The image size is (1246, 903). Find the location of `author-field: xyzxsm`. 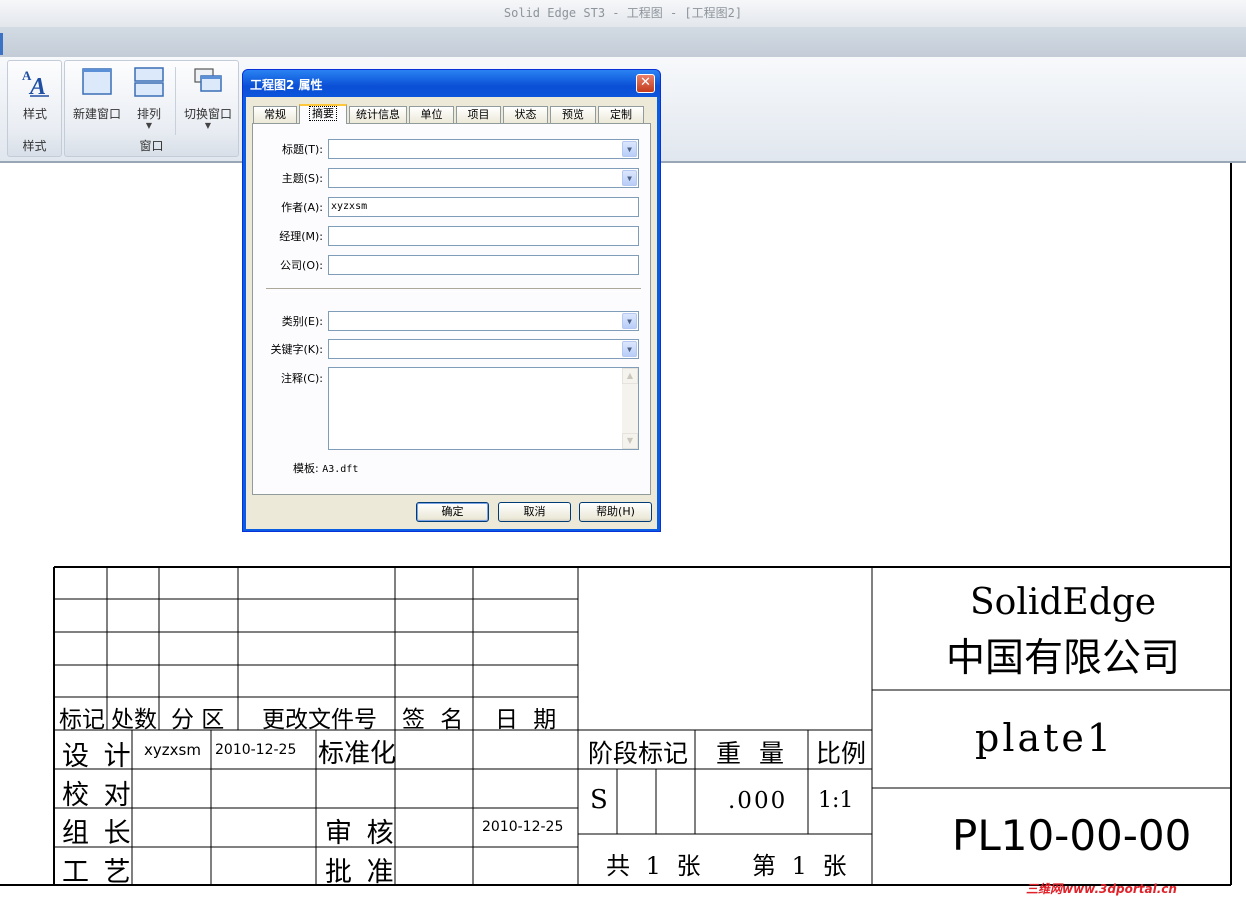

author-field: xyzxsm is located at coordinates (483, 207).